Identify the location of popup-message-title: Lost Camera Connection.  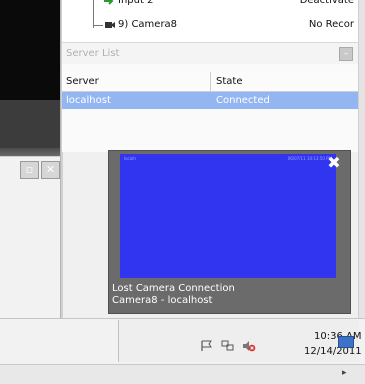
(173, 288).